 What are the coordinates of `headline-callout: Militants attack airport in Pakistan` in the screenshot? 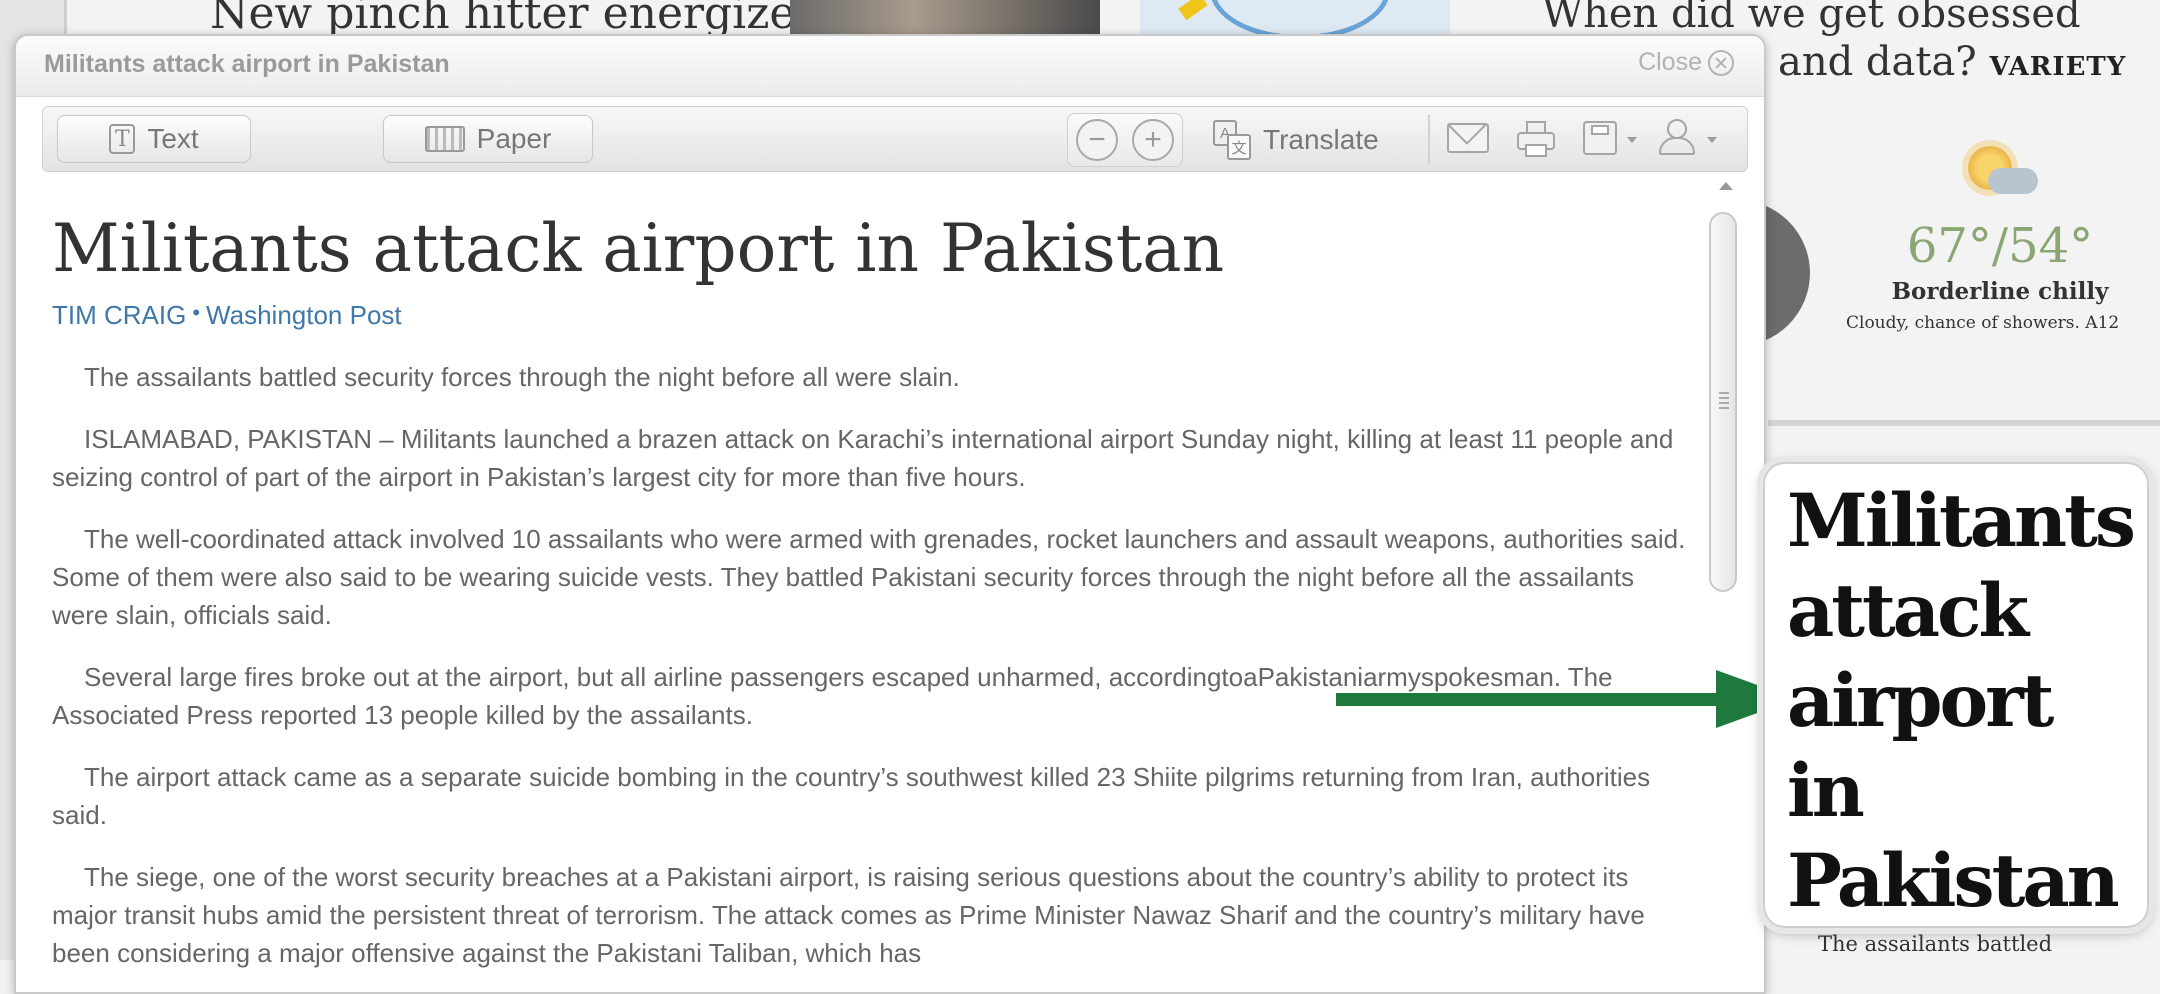 It's located at (1956, 695).